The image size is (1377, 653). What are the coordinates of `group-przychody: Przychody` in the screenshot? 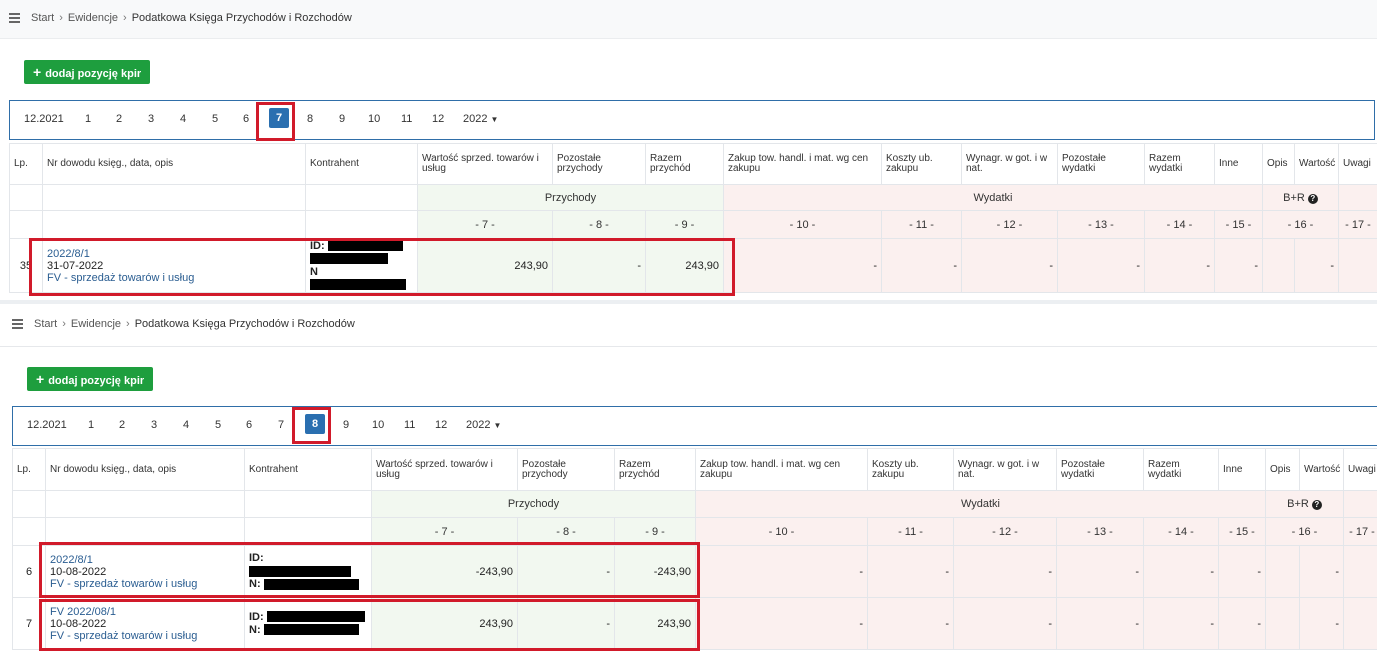 It's located at (533, 504).